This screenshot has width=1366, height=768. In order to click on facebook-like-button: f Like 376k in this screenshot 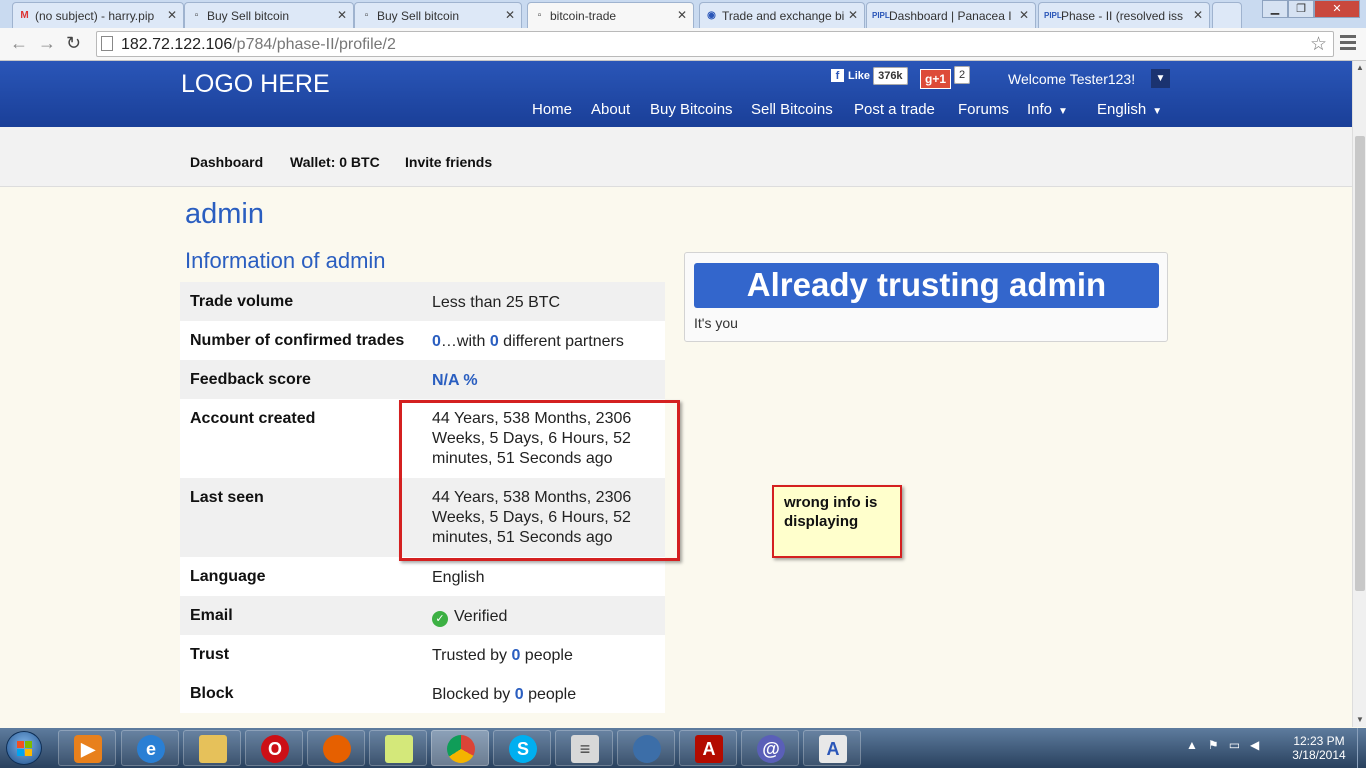, I will do `click(869, 78)`.